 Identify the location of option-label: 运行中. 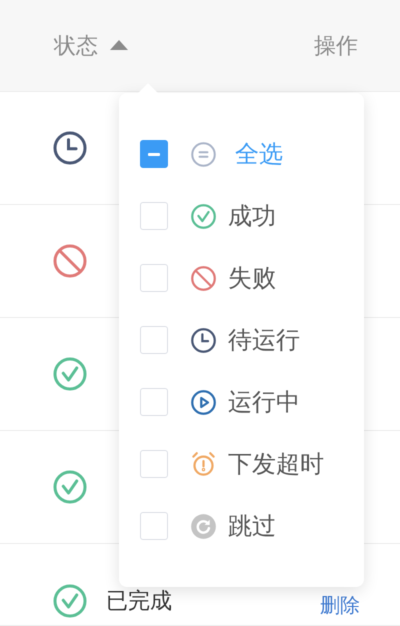
(264, 402).